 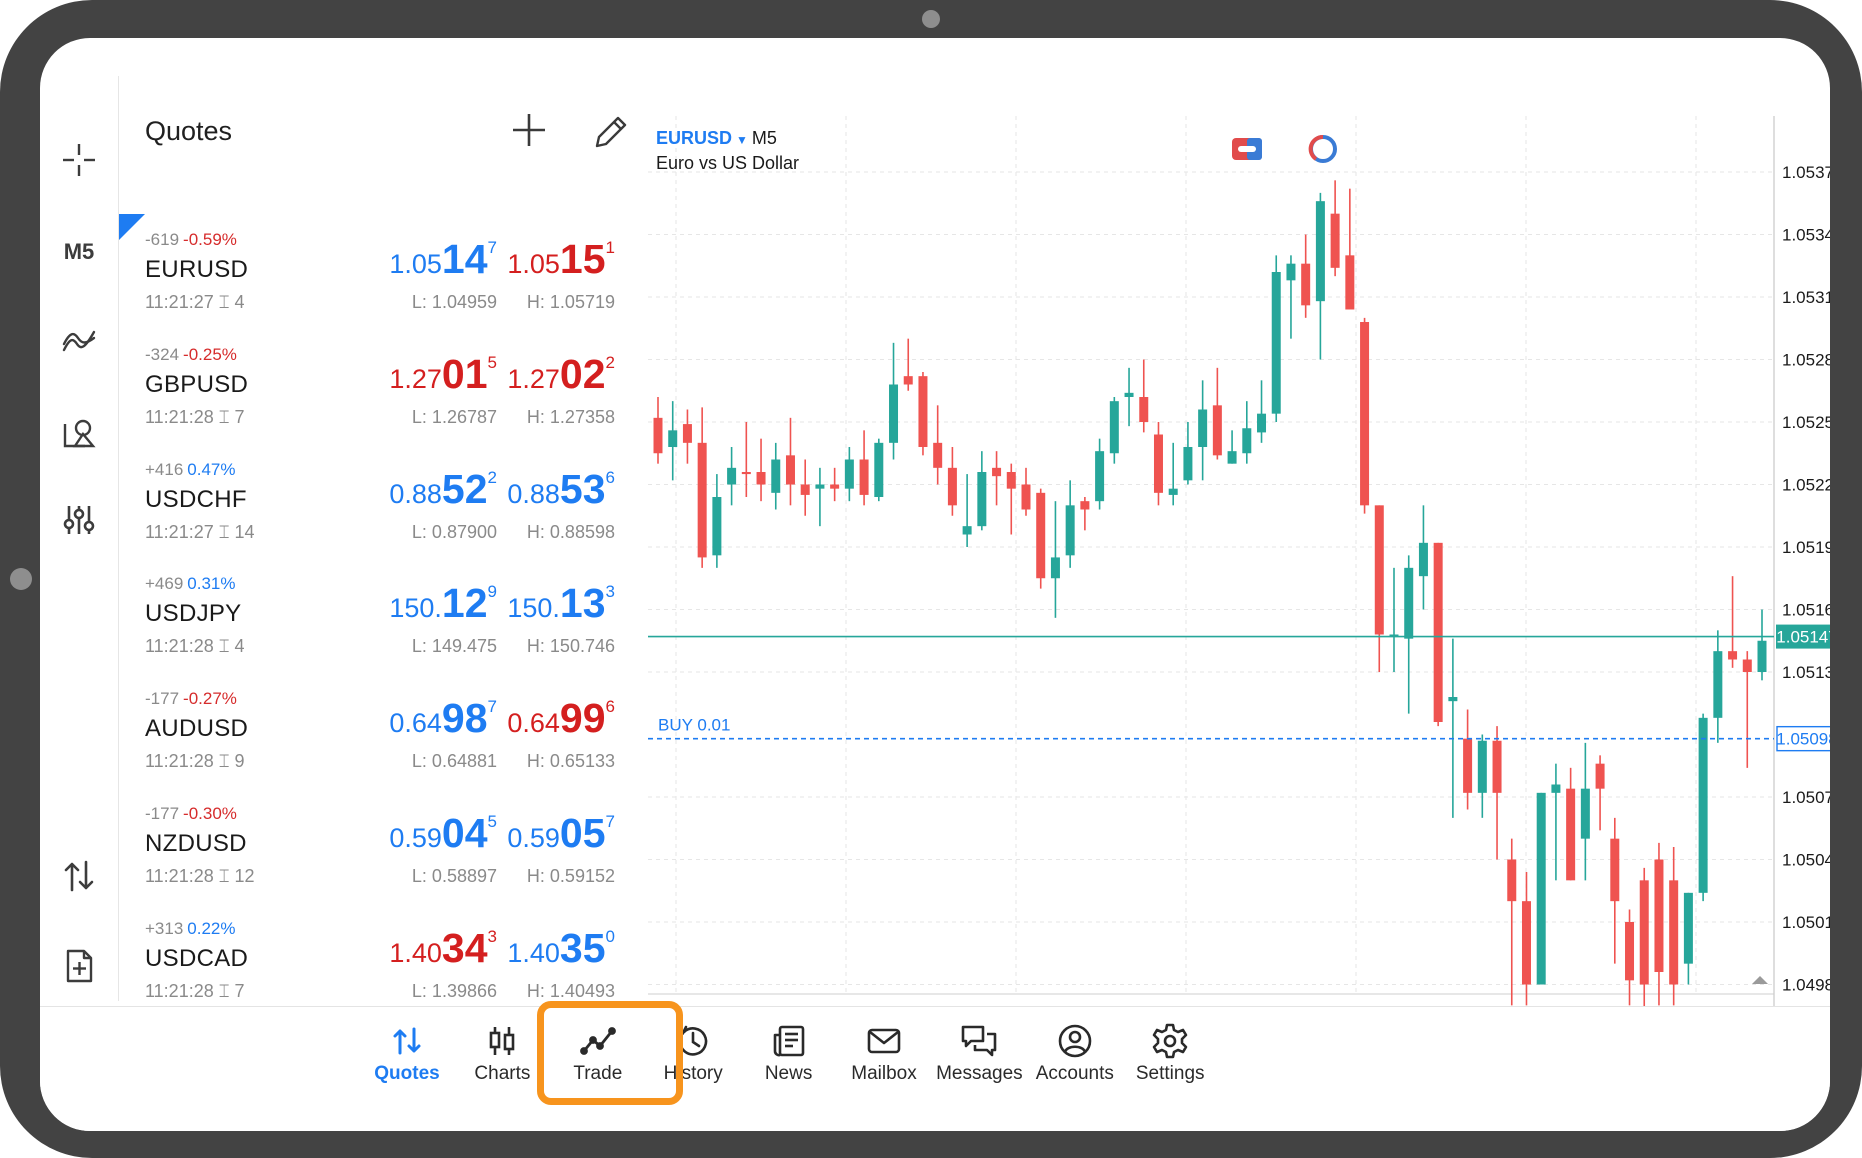 What do you see at coordinates (610, 707) in the screenshot?
I see `ask-price-fraction: 6` at bounding box center [610, 707].